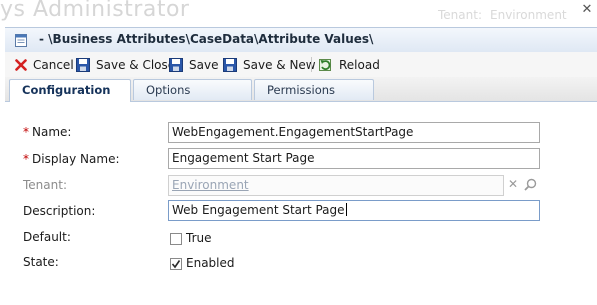  I want to click on checkmark-icon, so click(176, 264).